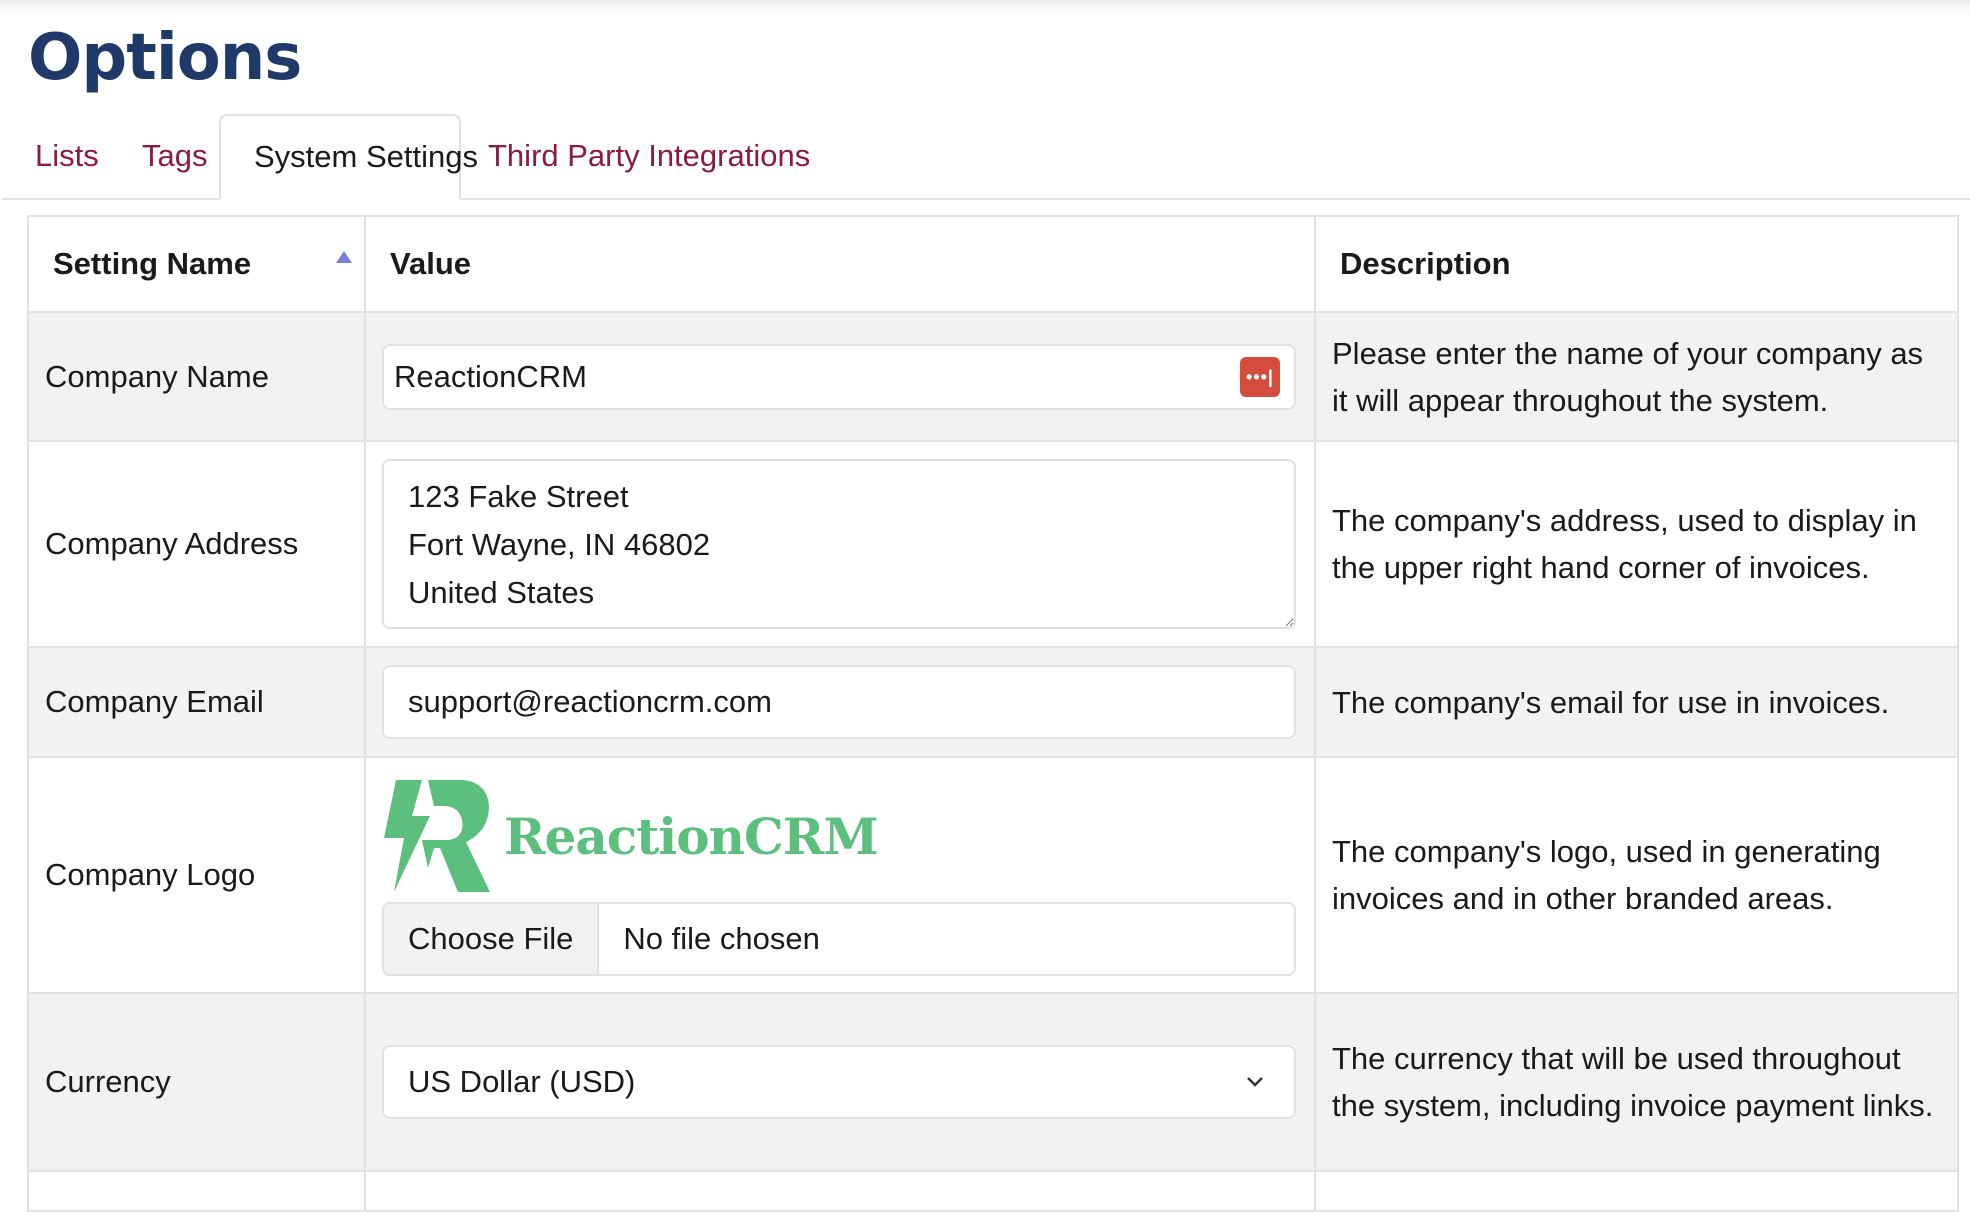 The image size is (1970, 1215). Describe the element at coordinates (196, 376) in the screenshot. I see `setting-name: Company Name` at that location.